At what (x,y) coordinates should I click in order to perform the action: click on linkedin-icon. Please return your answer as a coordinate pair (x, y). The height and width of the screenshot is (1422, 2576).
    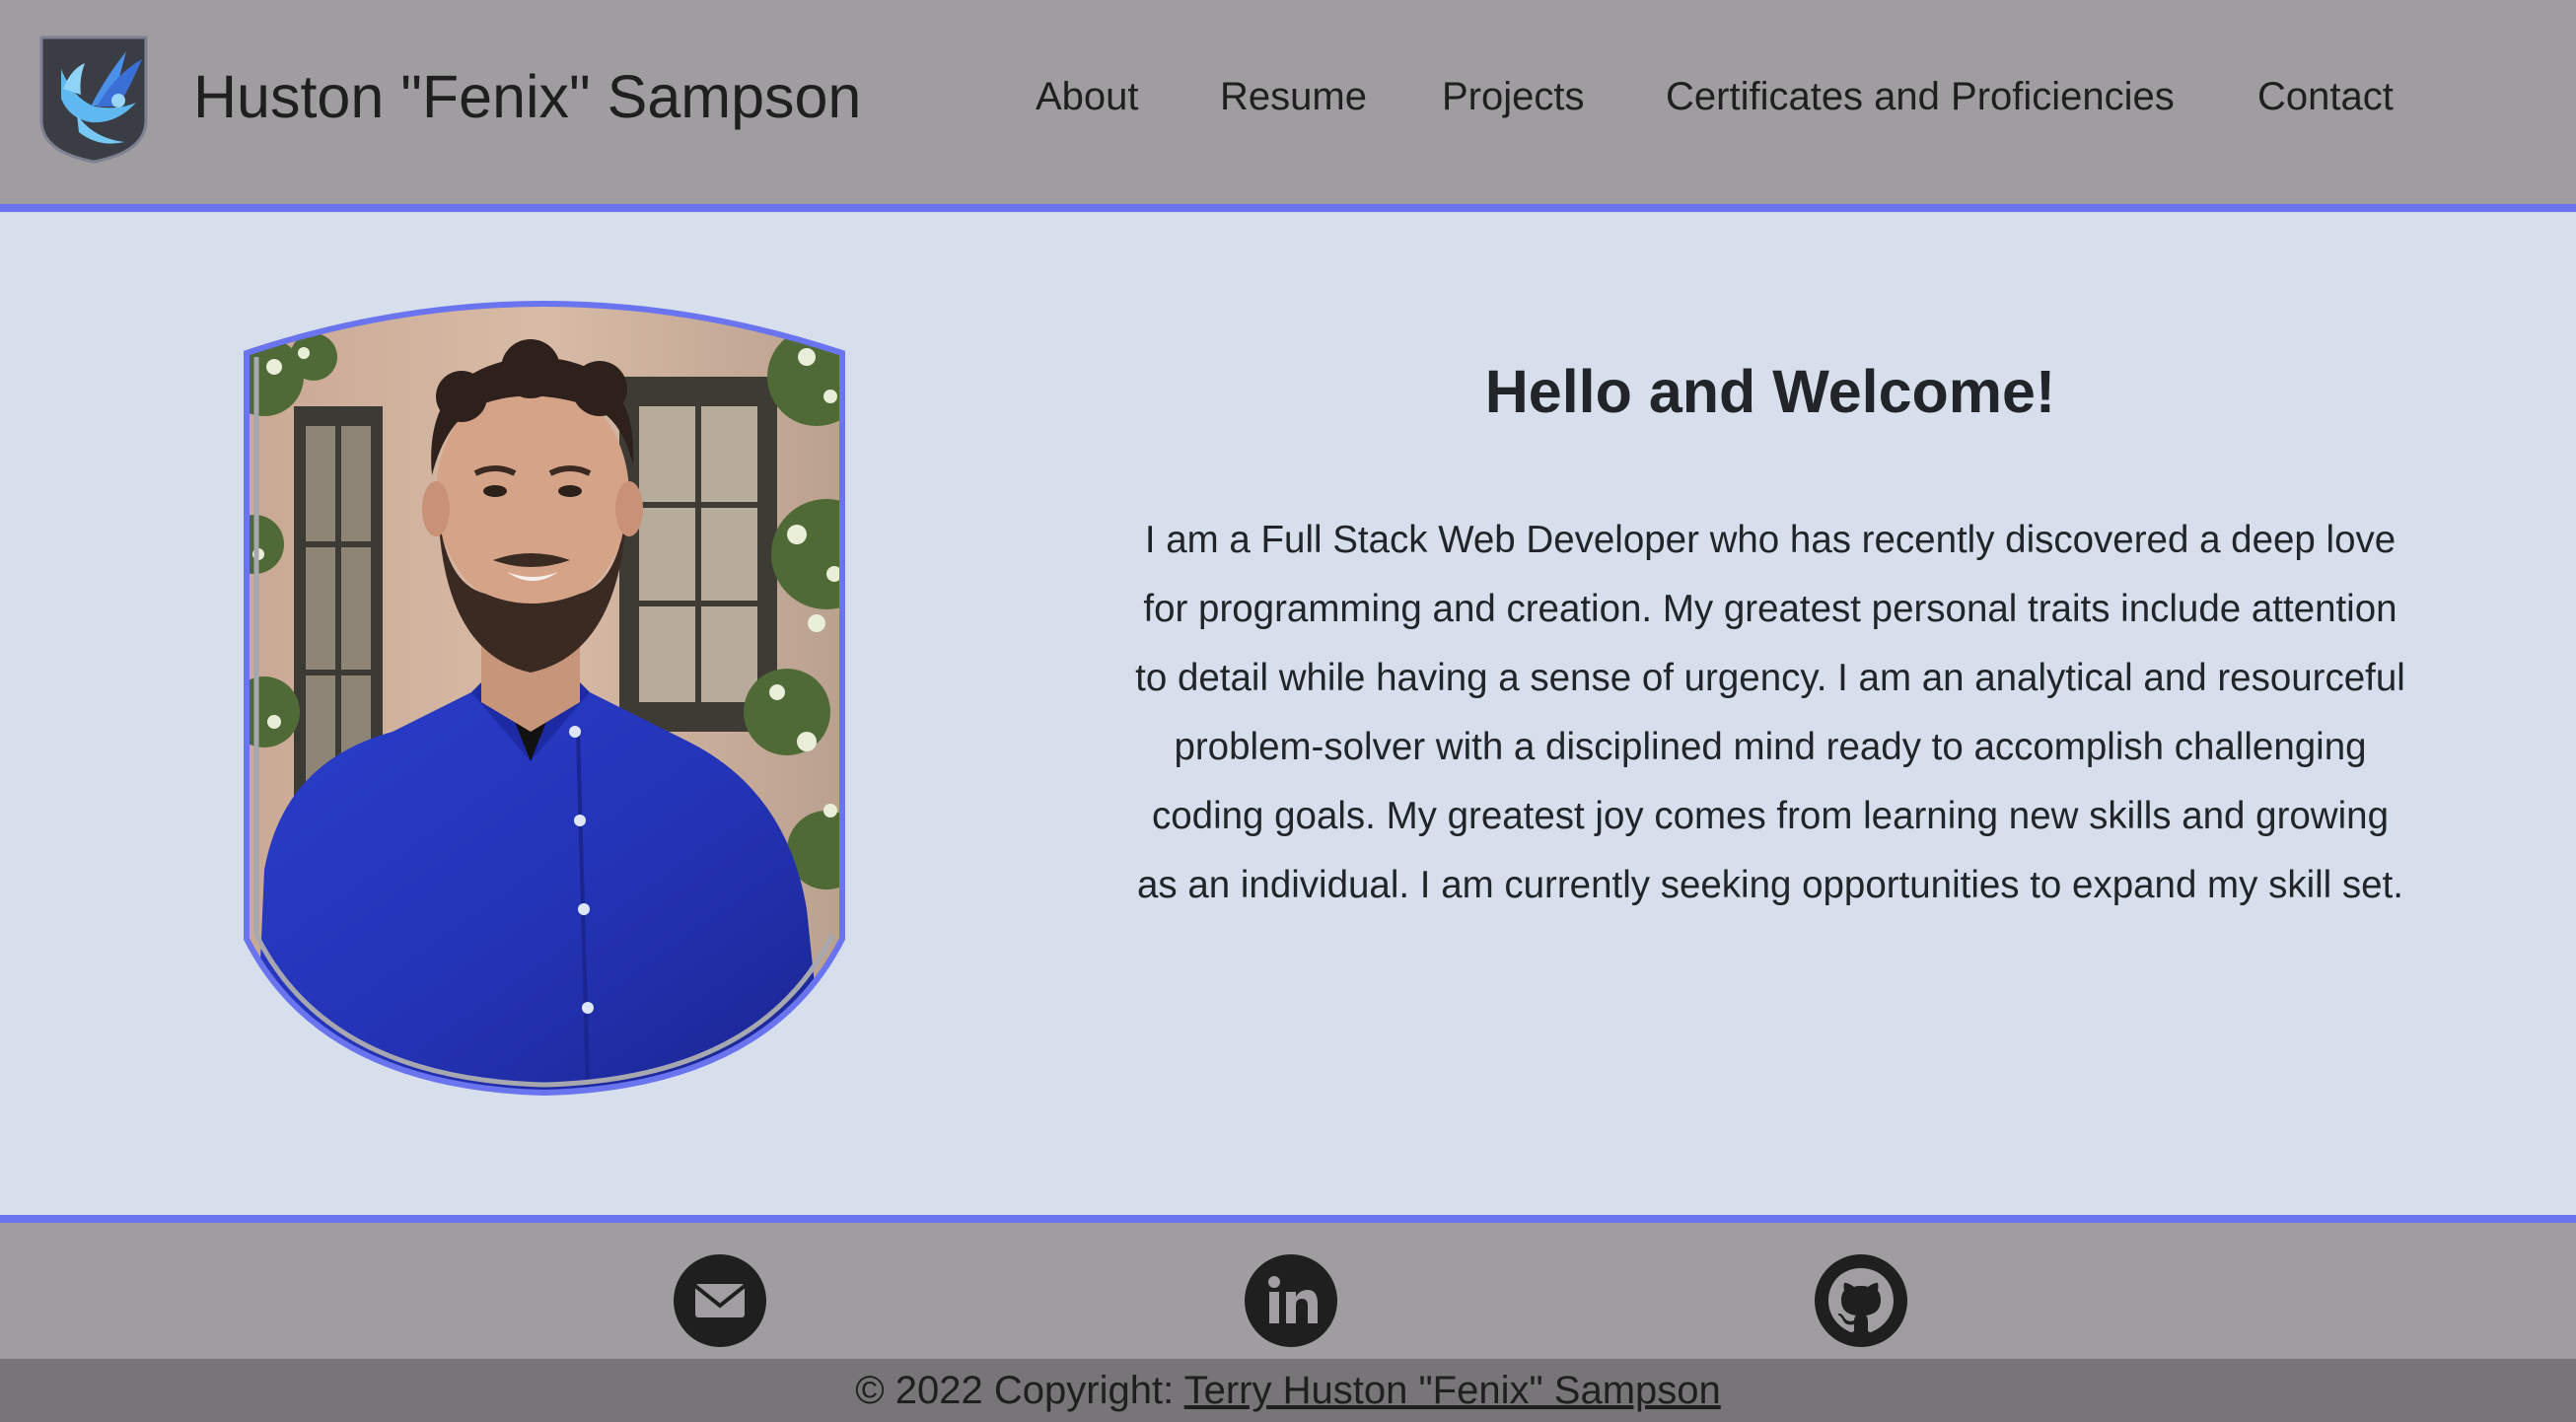
    Looking at the image, I should click on (1291, 1300).